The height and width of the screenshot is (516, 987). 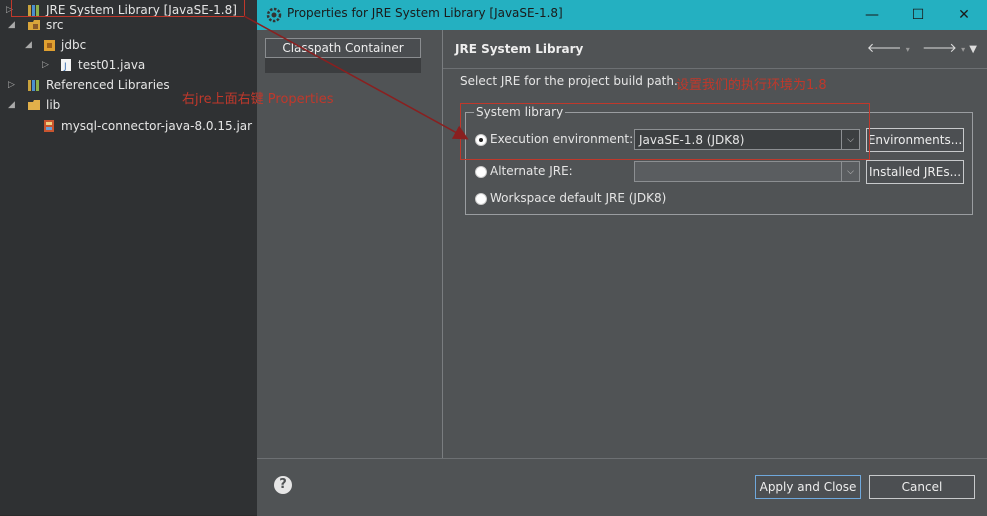 I want to click on gear-icon, so click(x=274, y=16).